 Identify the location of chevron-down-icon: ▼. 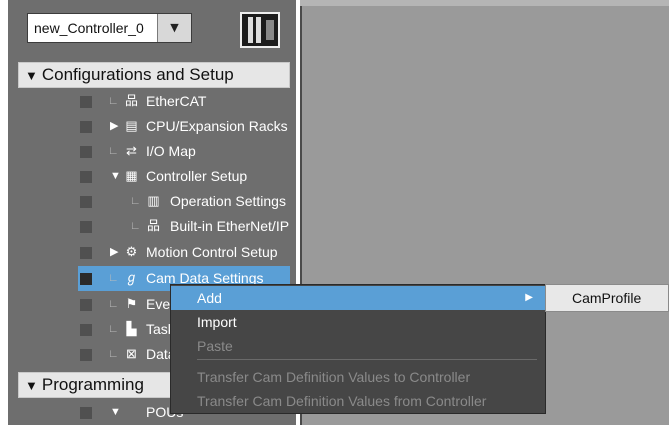
(174, 28).